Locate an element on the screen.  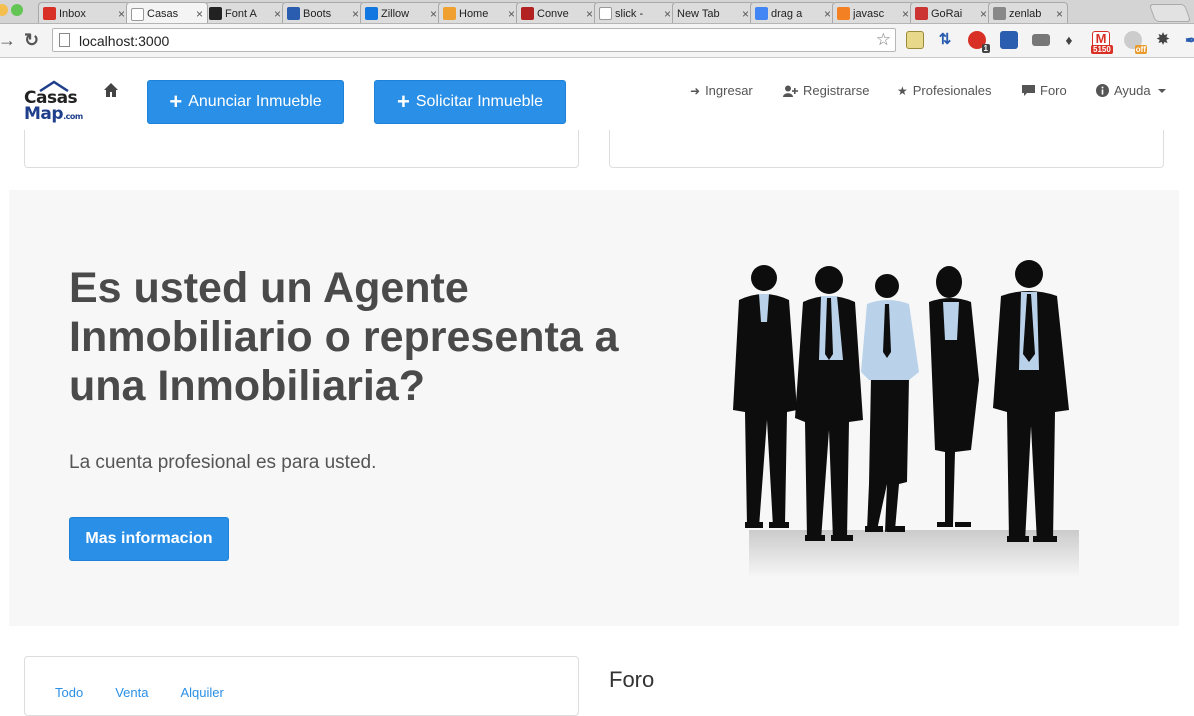
bookmark-star-icon: ☆ is located at coordinates (883, 40).